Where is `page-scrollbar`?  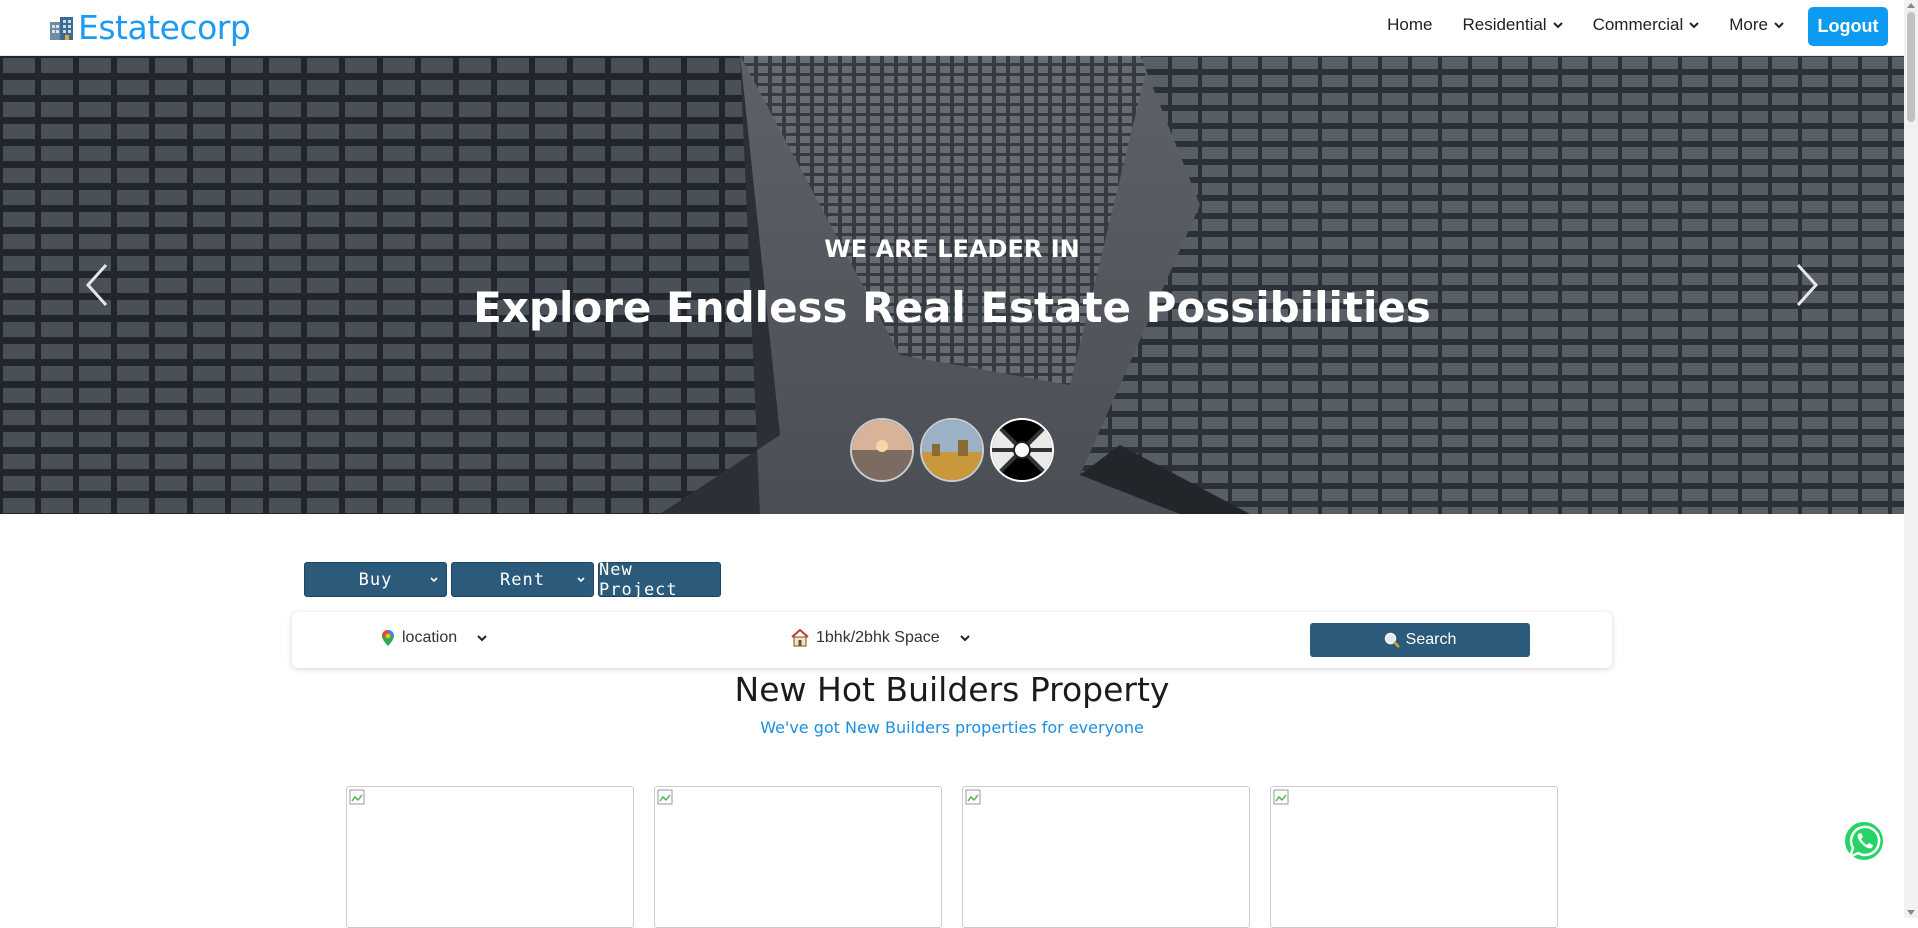
page-scrollbar is located at coordinates (1911, 459).